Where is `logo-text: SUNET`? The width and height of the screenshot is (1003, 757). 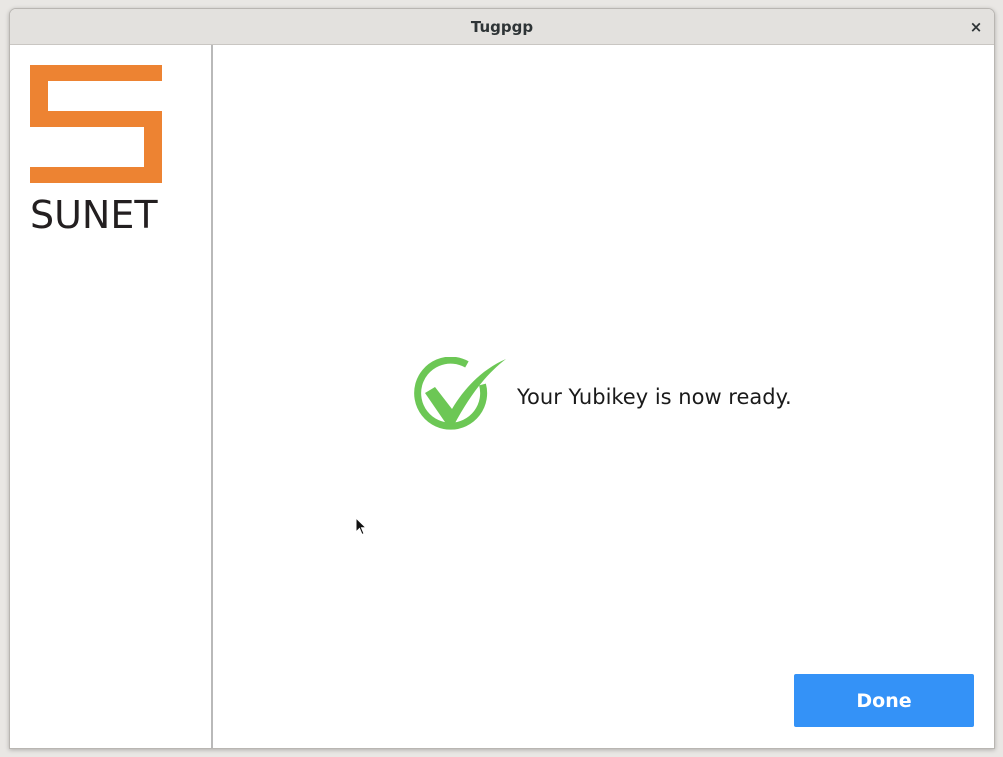
logo-text: SUNET is located at coordinates (94, 215).